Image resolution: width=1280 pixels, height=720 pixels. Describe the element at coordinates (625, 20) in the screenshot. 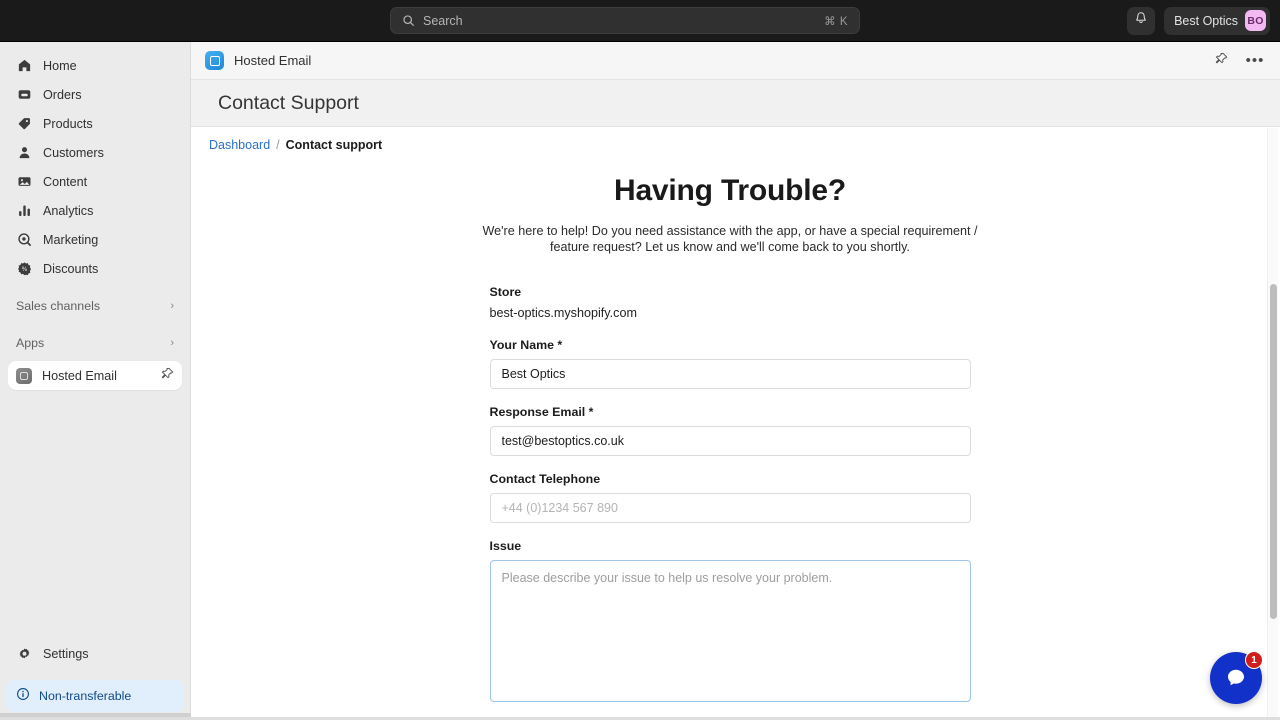

I see `global-search-bar: Search ⌘ K` at that location.